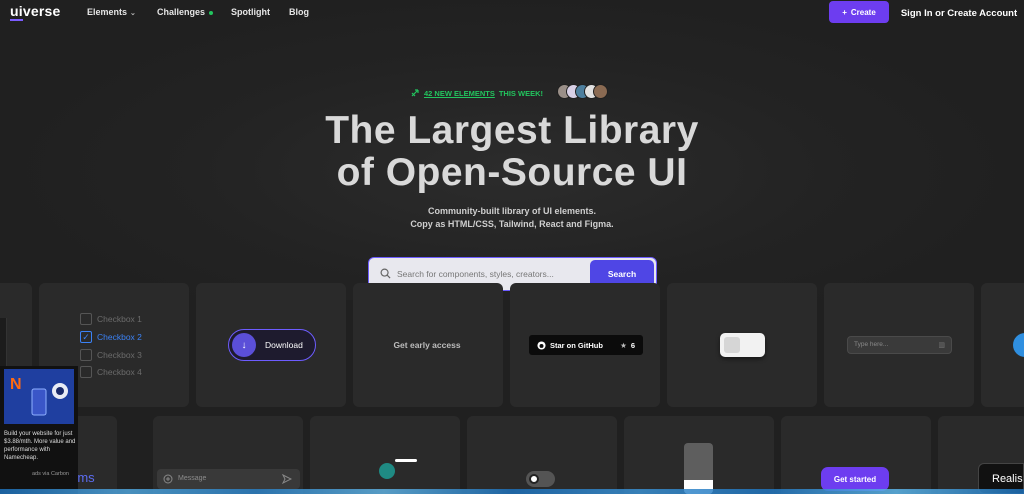 The width and height of the screenshot is (1024, 494). What do you see at coordinates (133, 13) in the screenshot?
I see `chevron-down-icon: ⌄` at bounding box center [133, 13].